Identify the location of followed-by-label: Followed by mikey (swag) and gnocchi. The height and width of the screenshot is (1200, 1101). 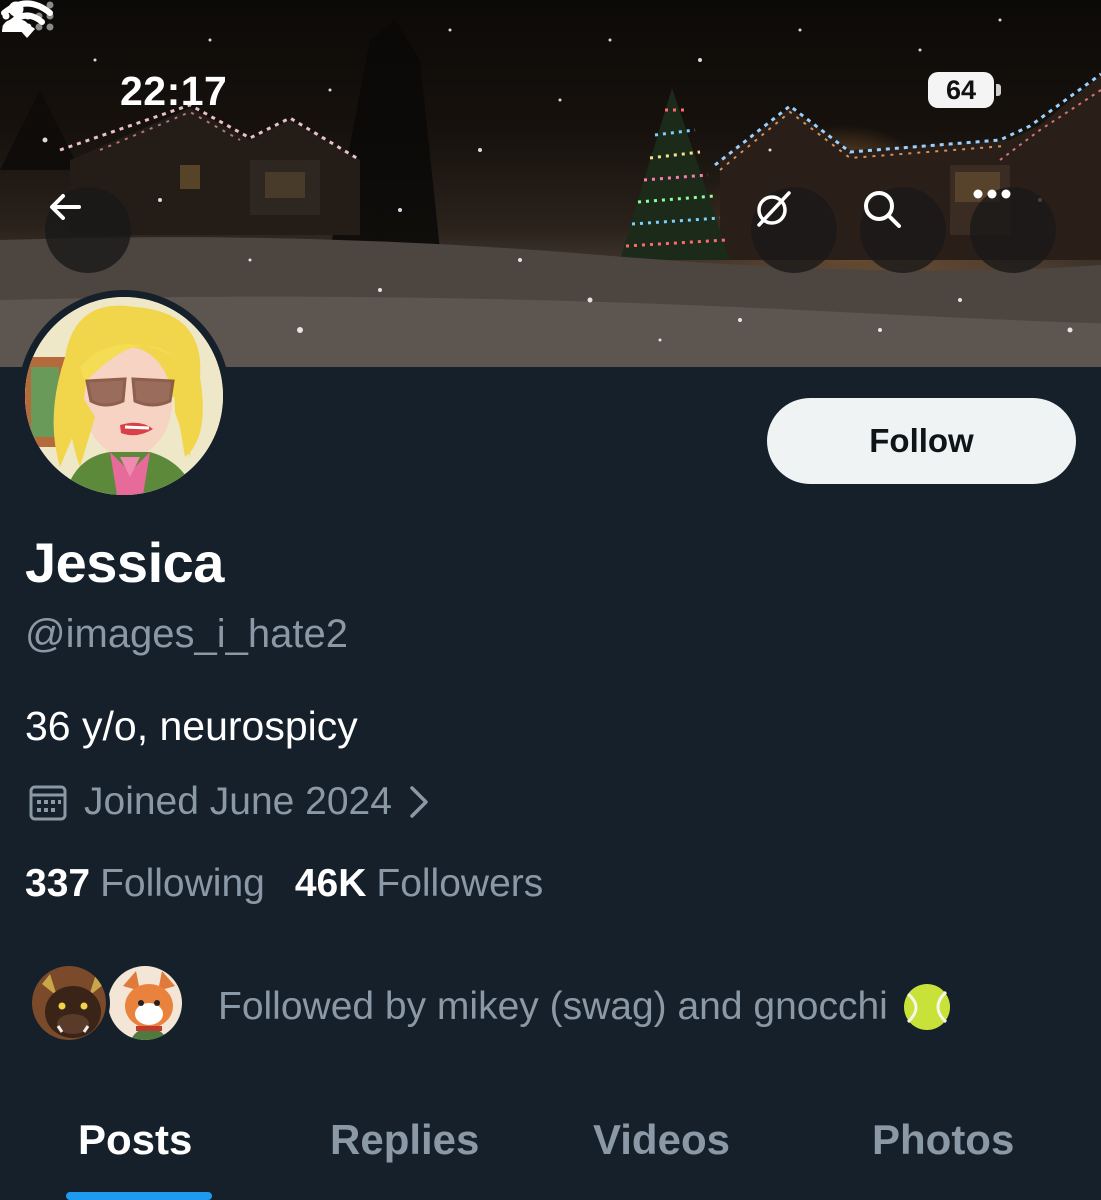
(553, 1006).